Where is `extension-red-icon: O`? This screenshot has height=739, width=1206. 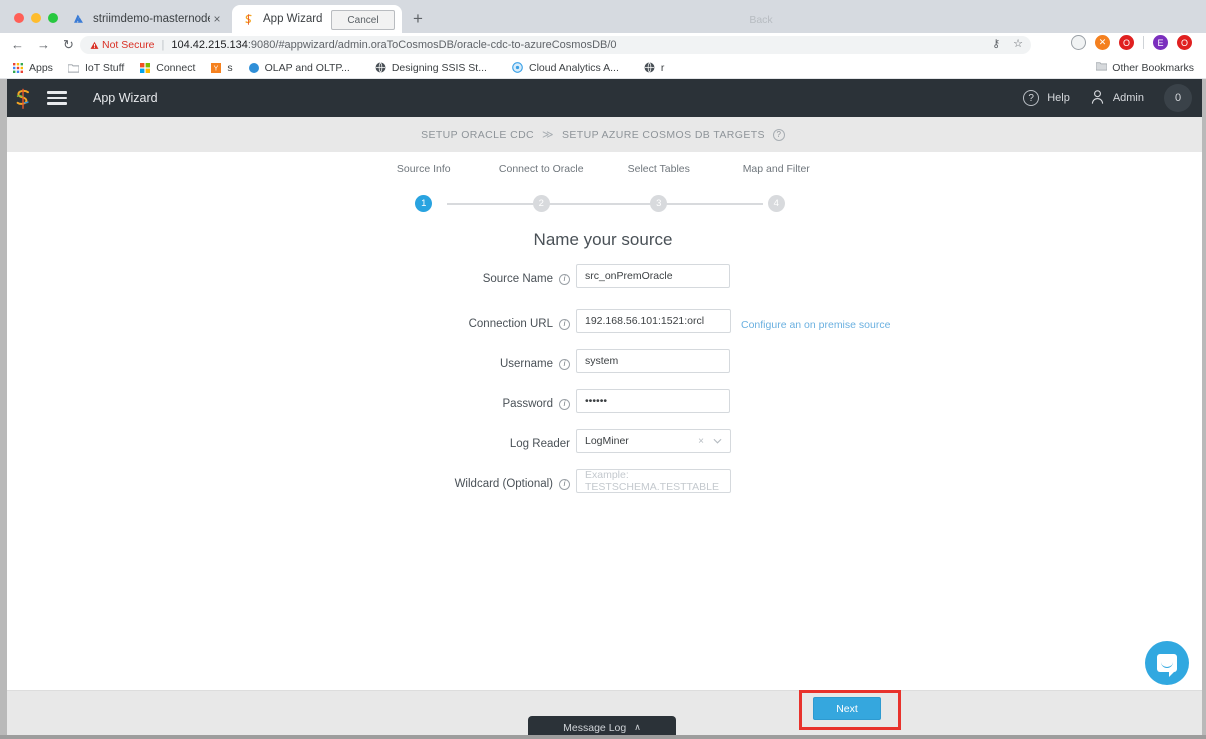
extension-red-icon: O is located at coordinates (1126, 42).